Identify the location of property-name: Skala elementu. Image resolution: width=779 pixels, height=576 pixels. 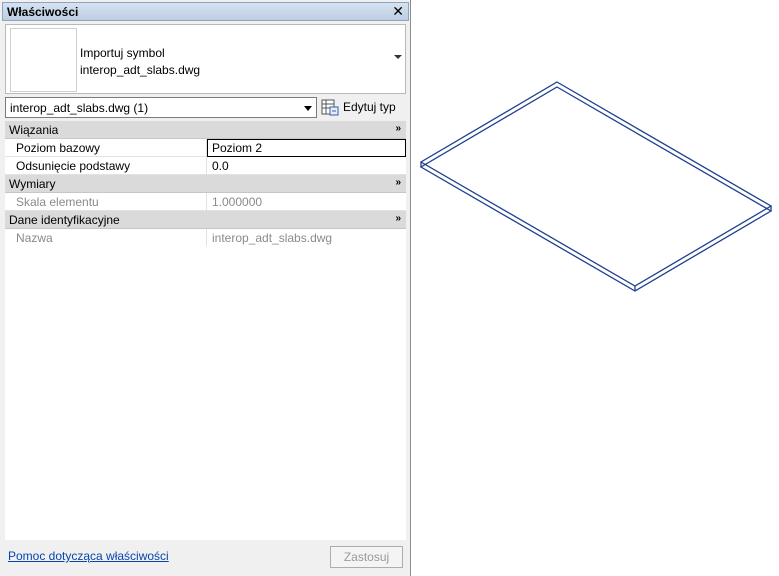
(106, 202).